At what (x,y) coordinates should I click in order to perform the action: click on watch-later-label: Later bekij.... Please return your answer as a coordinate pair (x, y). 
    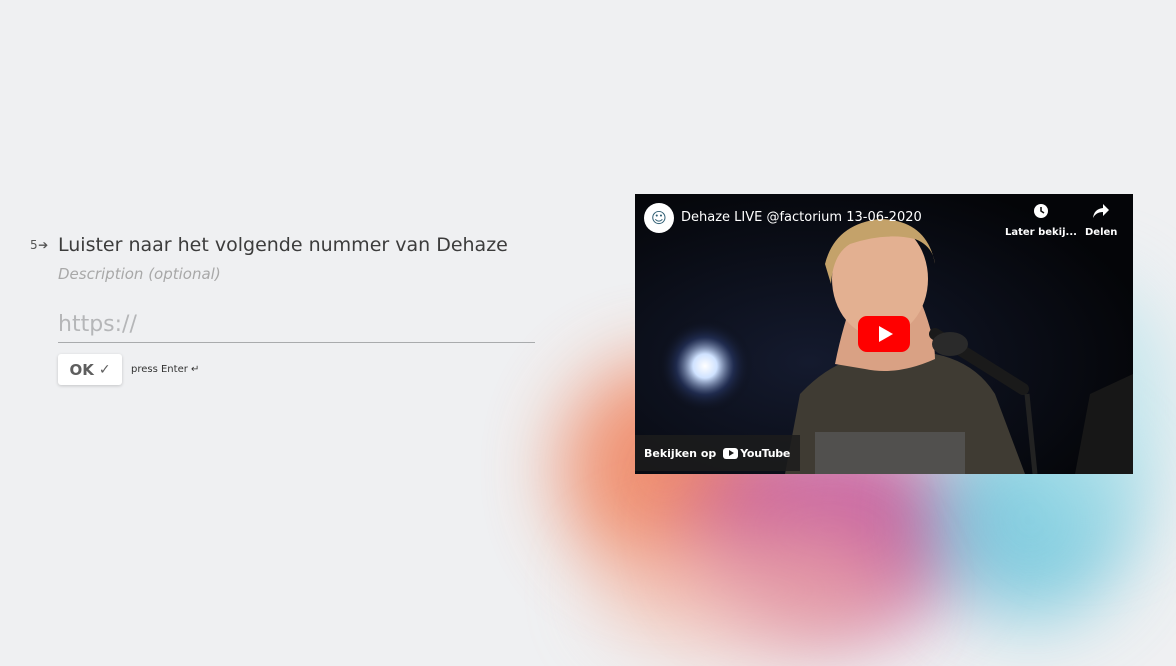
    Looking at the image, I should click on (1041, 232).